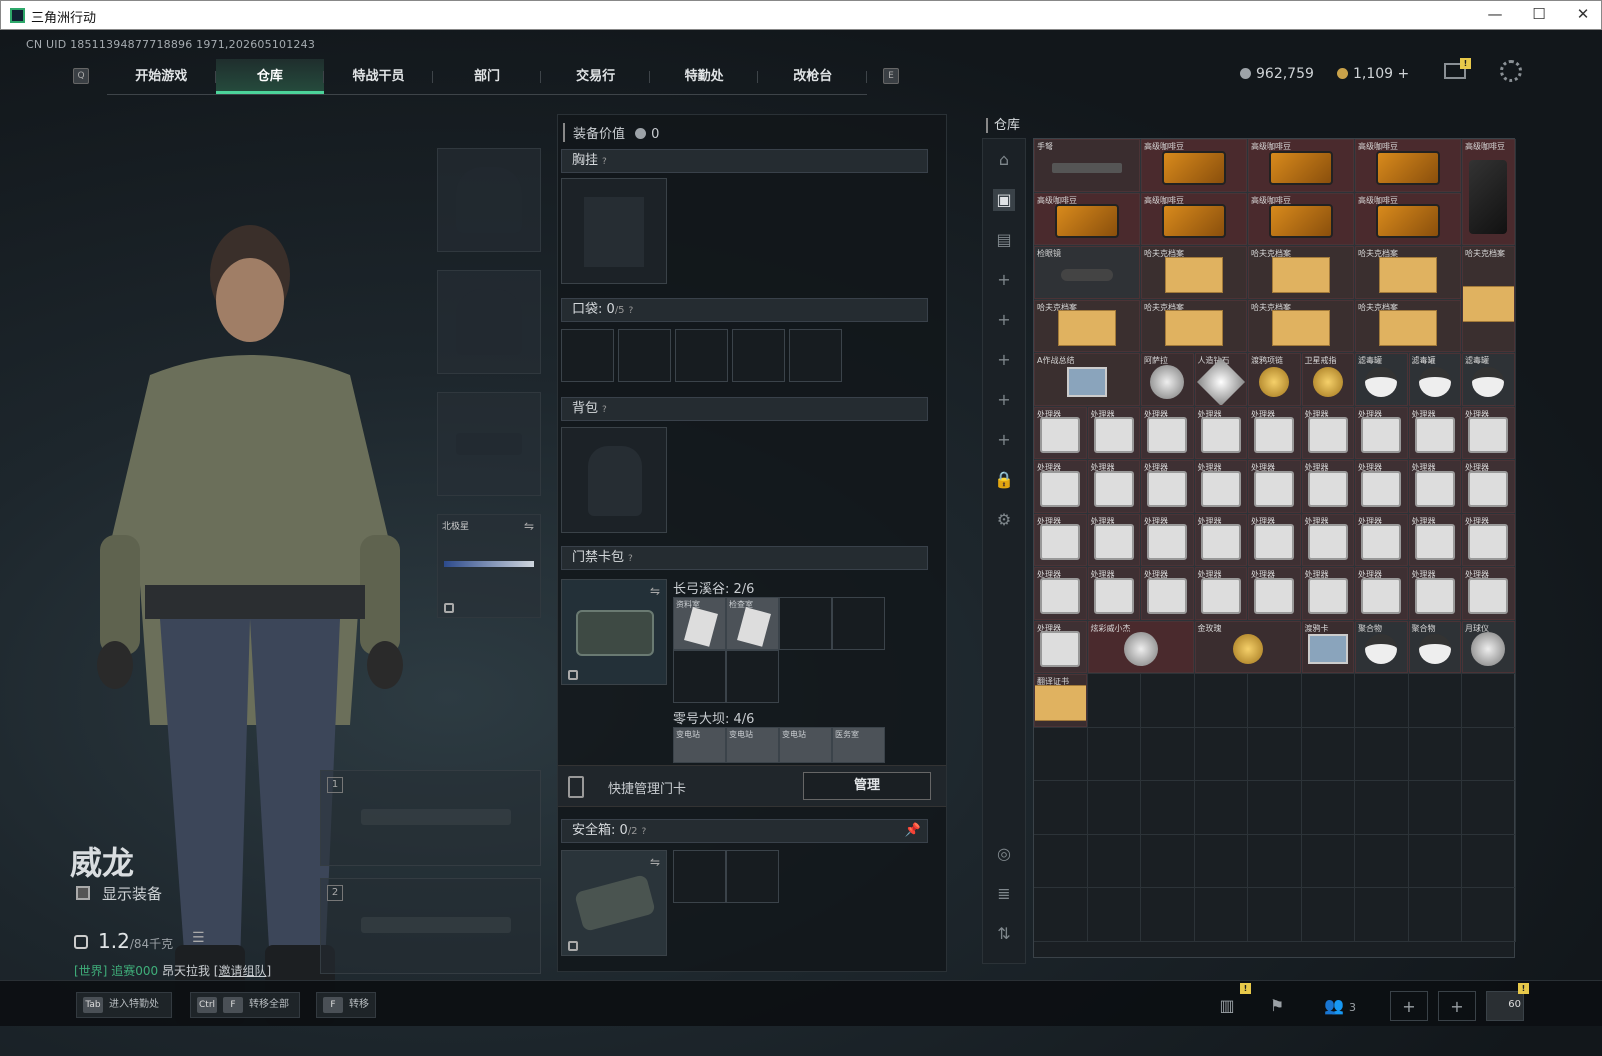 This screenshot has height=1056, width=1602. Describe the element at coordinates (270, 76) in the screenshot. I see `tab-warehouse: 仓库` at that location.